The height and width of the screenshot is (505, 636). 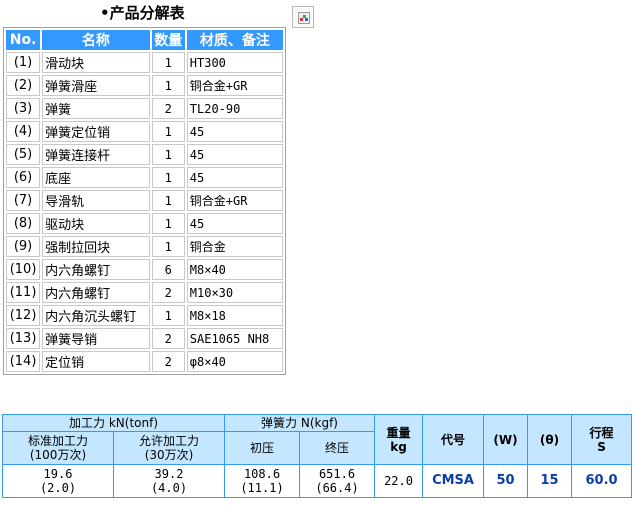 I want to click on table-row: (13) 弹簧导销 2 SAE1065 NH8, so click(x=144, y=338).